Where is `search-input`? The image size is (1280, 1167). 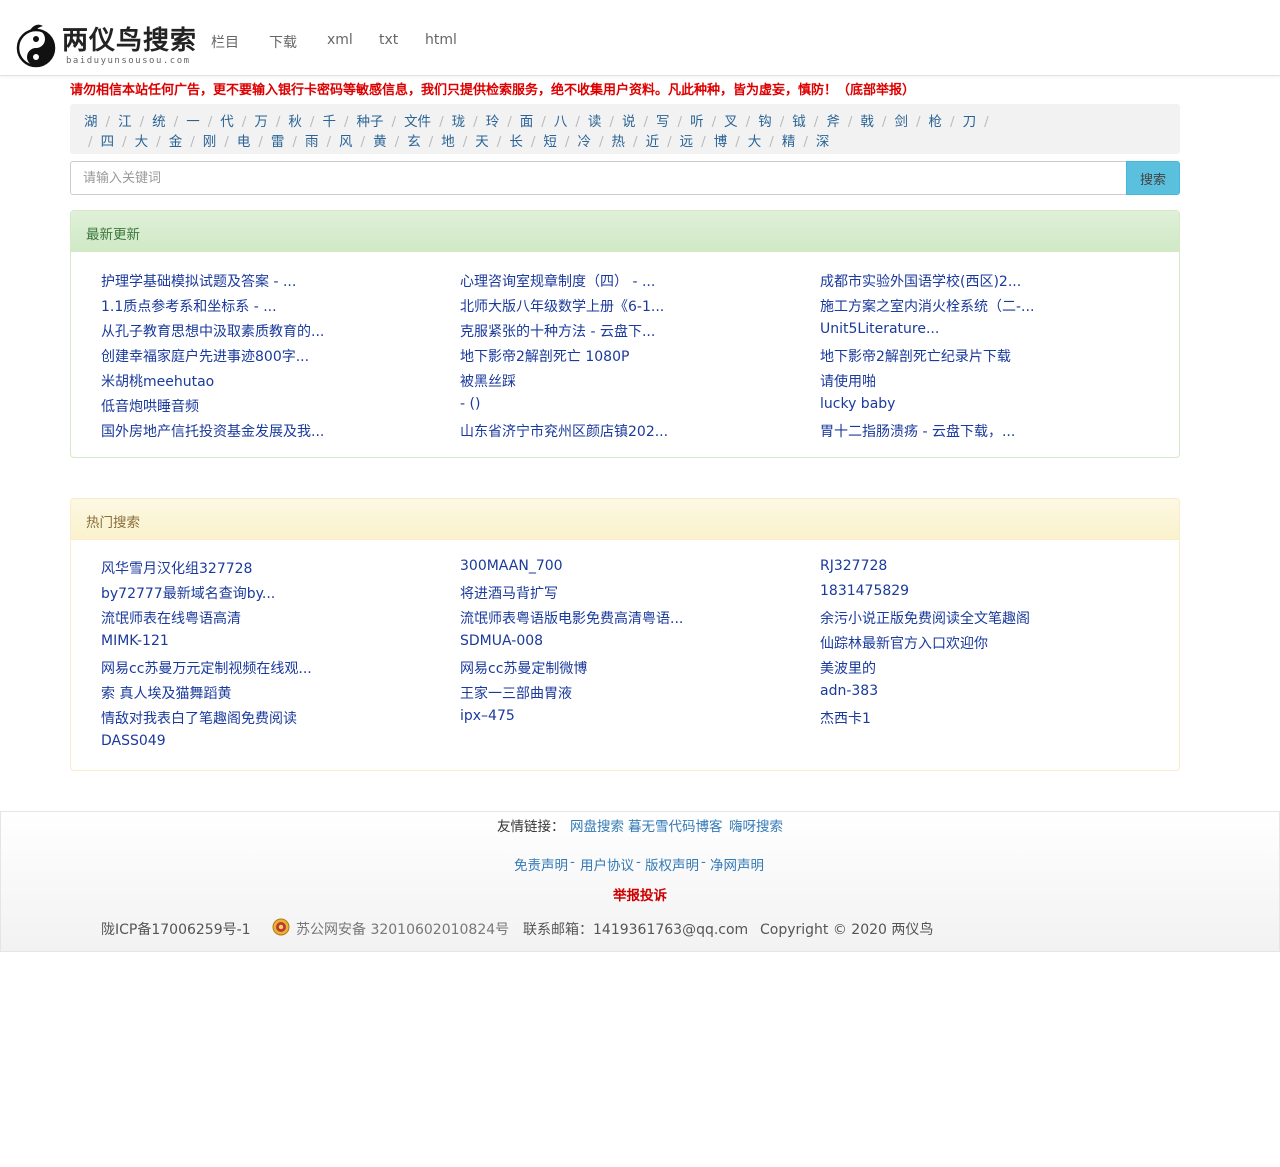 search-input is located at coordinates (598, 178).